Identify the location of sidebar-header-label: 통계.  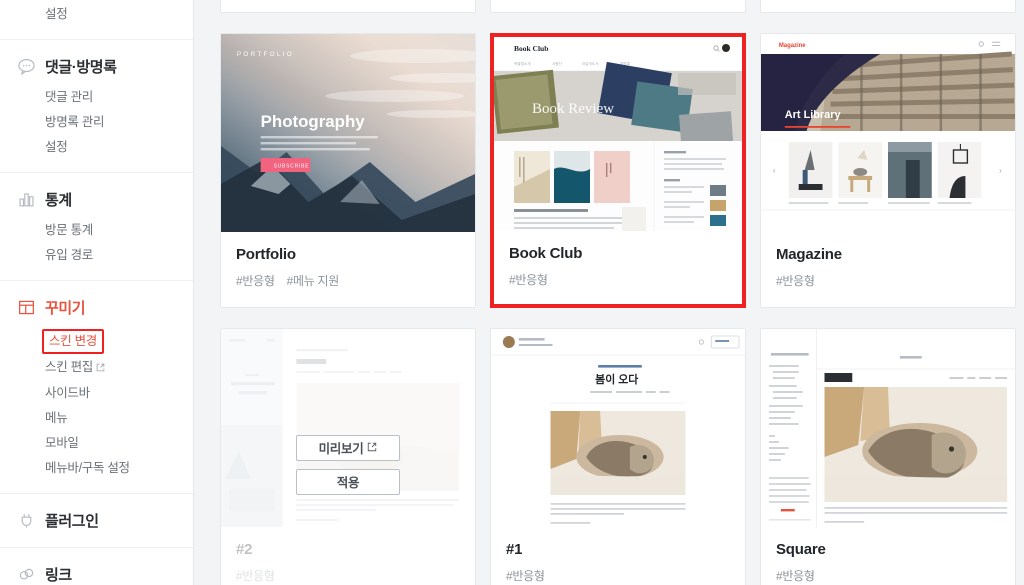
(58, 200).